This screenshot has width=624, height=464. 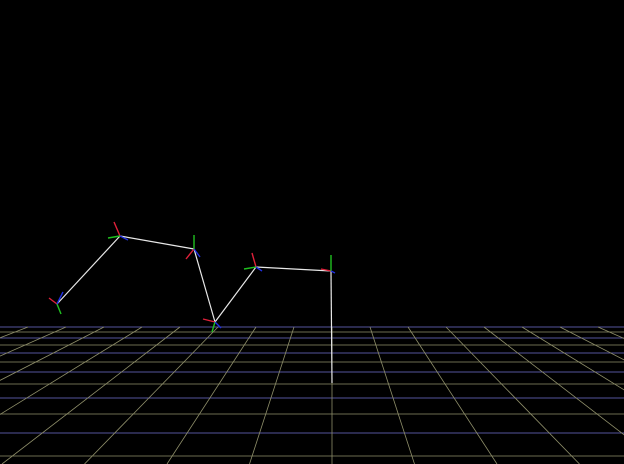 I want to click on joint-axes, so click(x=192, y=277).